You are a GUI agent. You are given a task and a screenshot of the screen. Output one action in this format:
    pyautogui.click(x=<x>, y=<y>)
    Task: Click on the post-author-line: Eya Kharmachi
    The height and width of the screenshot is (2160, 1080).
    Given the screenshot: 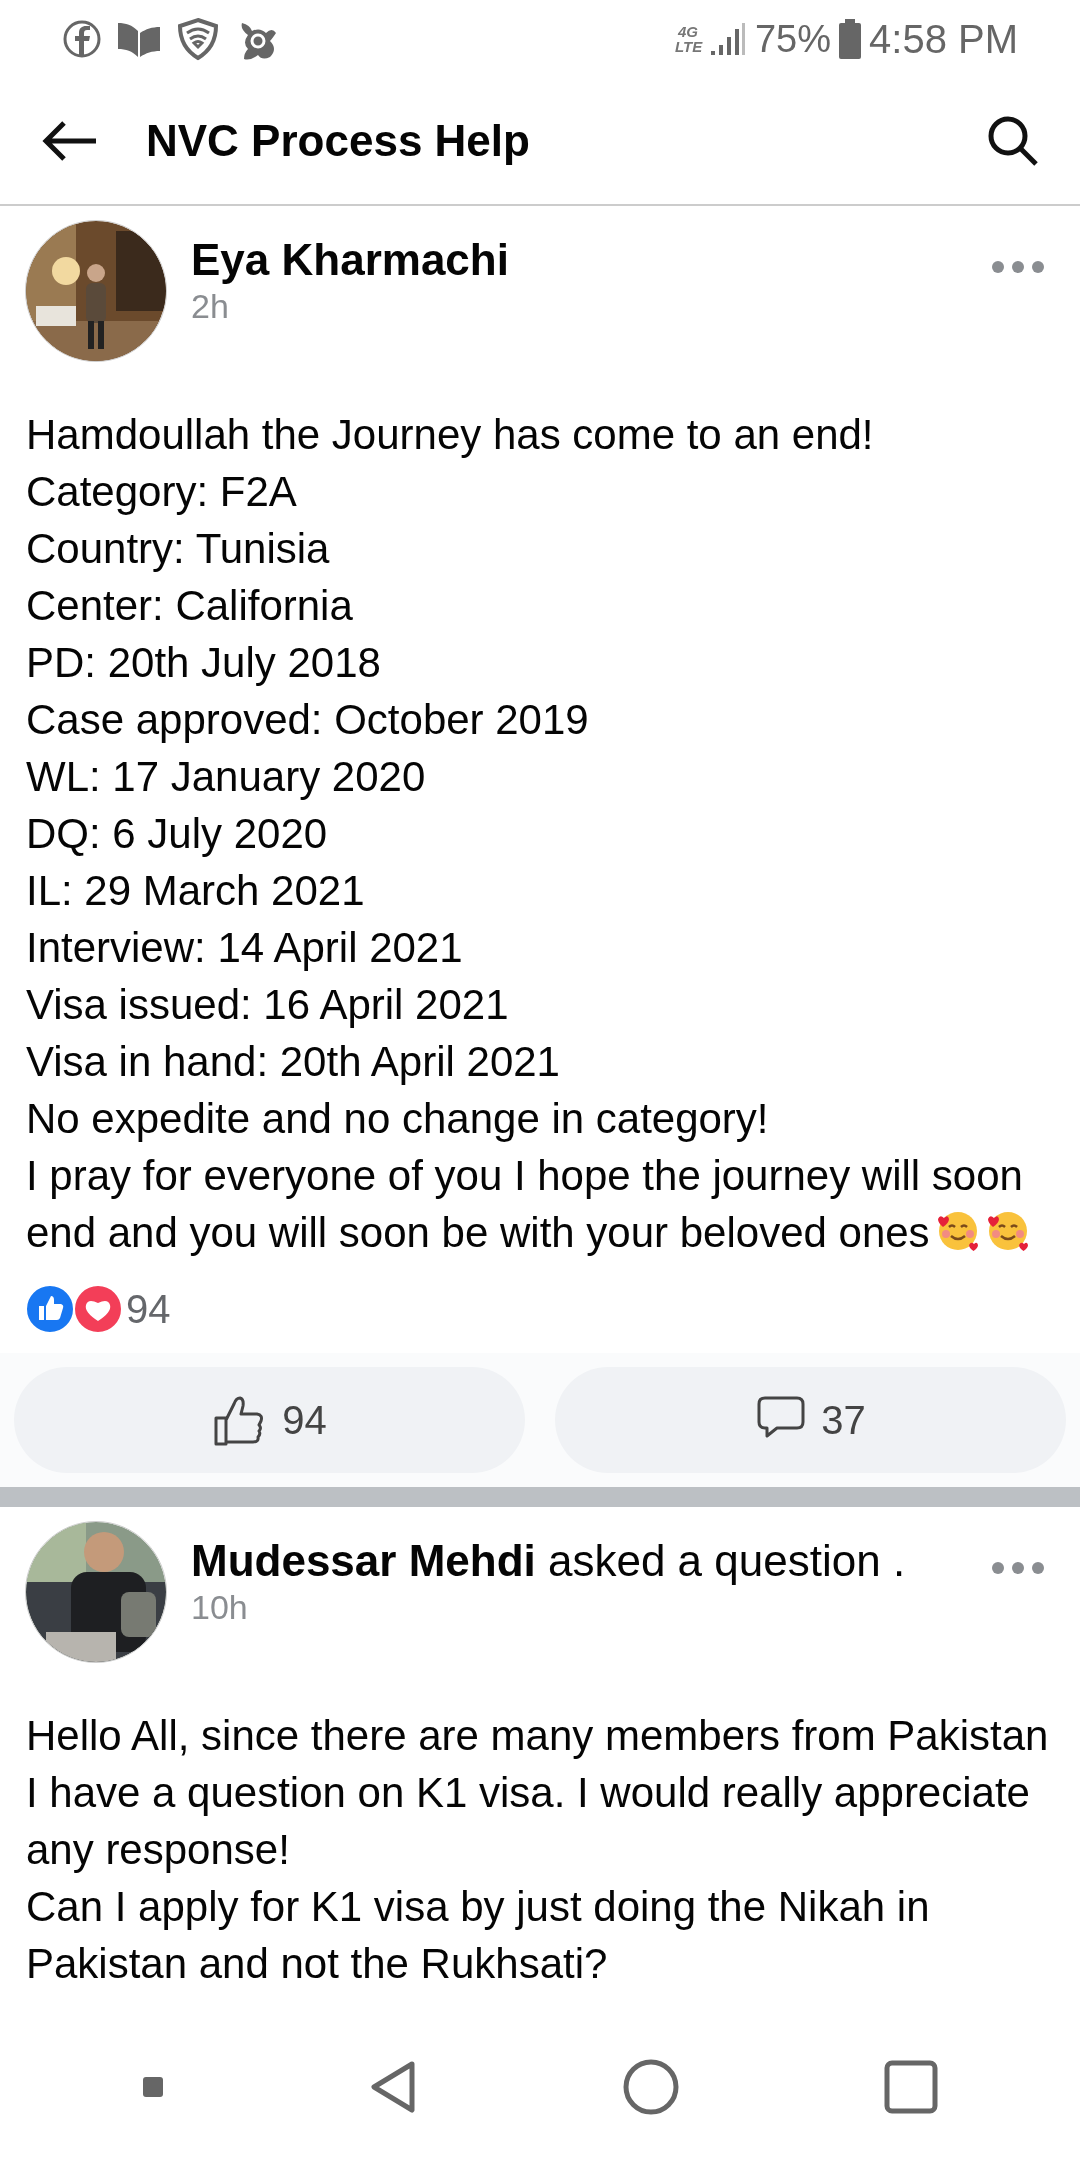 What is the action you would take?
    pyautogui.click(x=350, y=260)
    